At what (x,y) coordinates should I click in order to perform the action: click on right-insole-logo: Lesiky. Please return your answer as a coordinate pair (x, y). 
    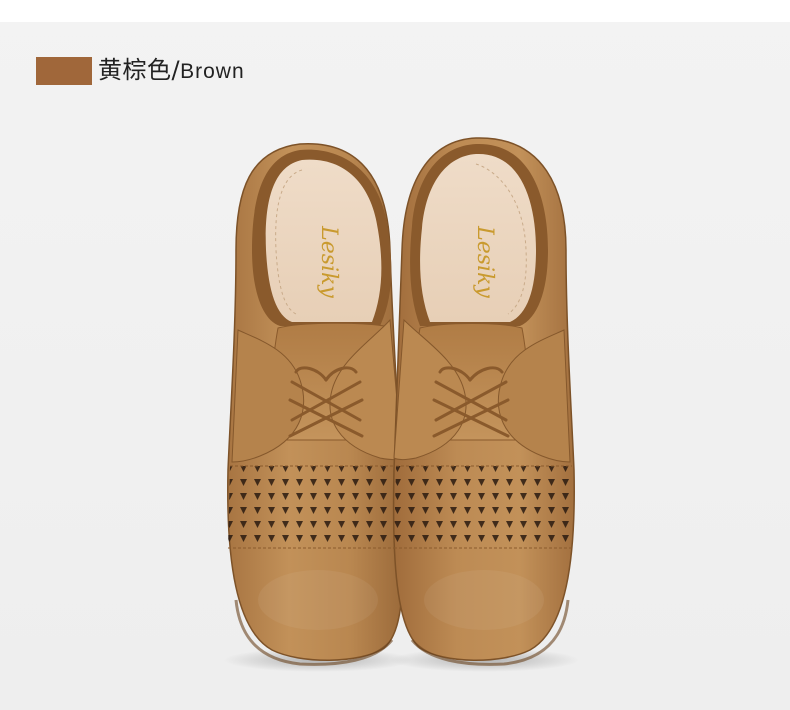
    Looking at the image, I should click on (484, 261).